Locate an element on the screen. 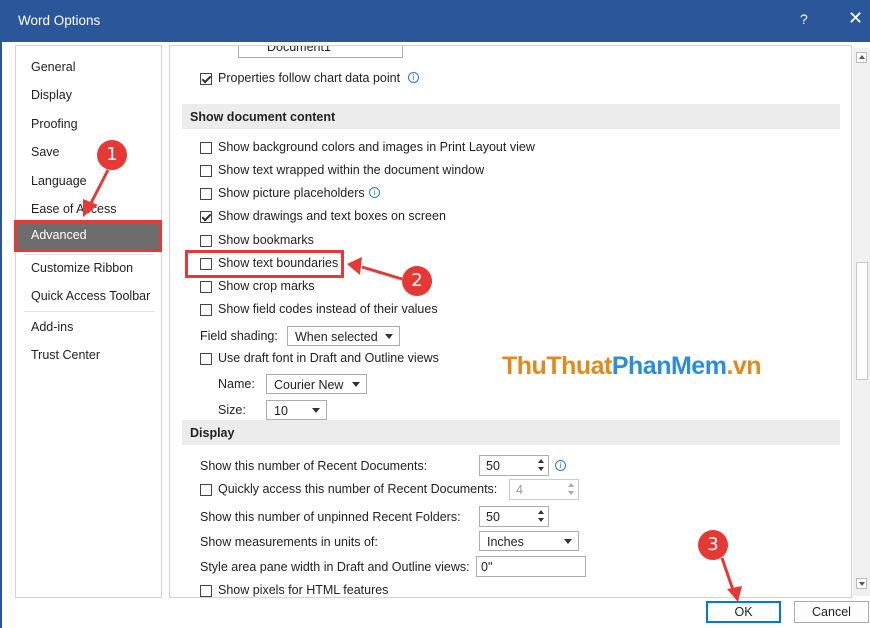  annotation-badge-3: 3 is located at coordinates (713, 545).